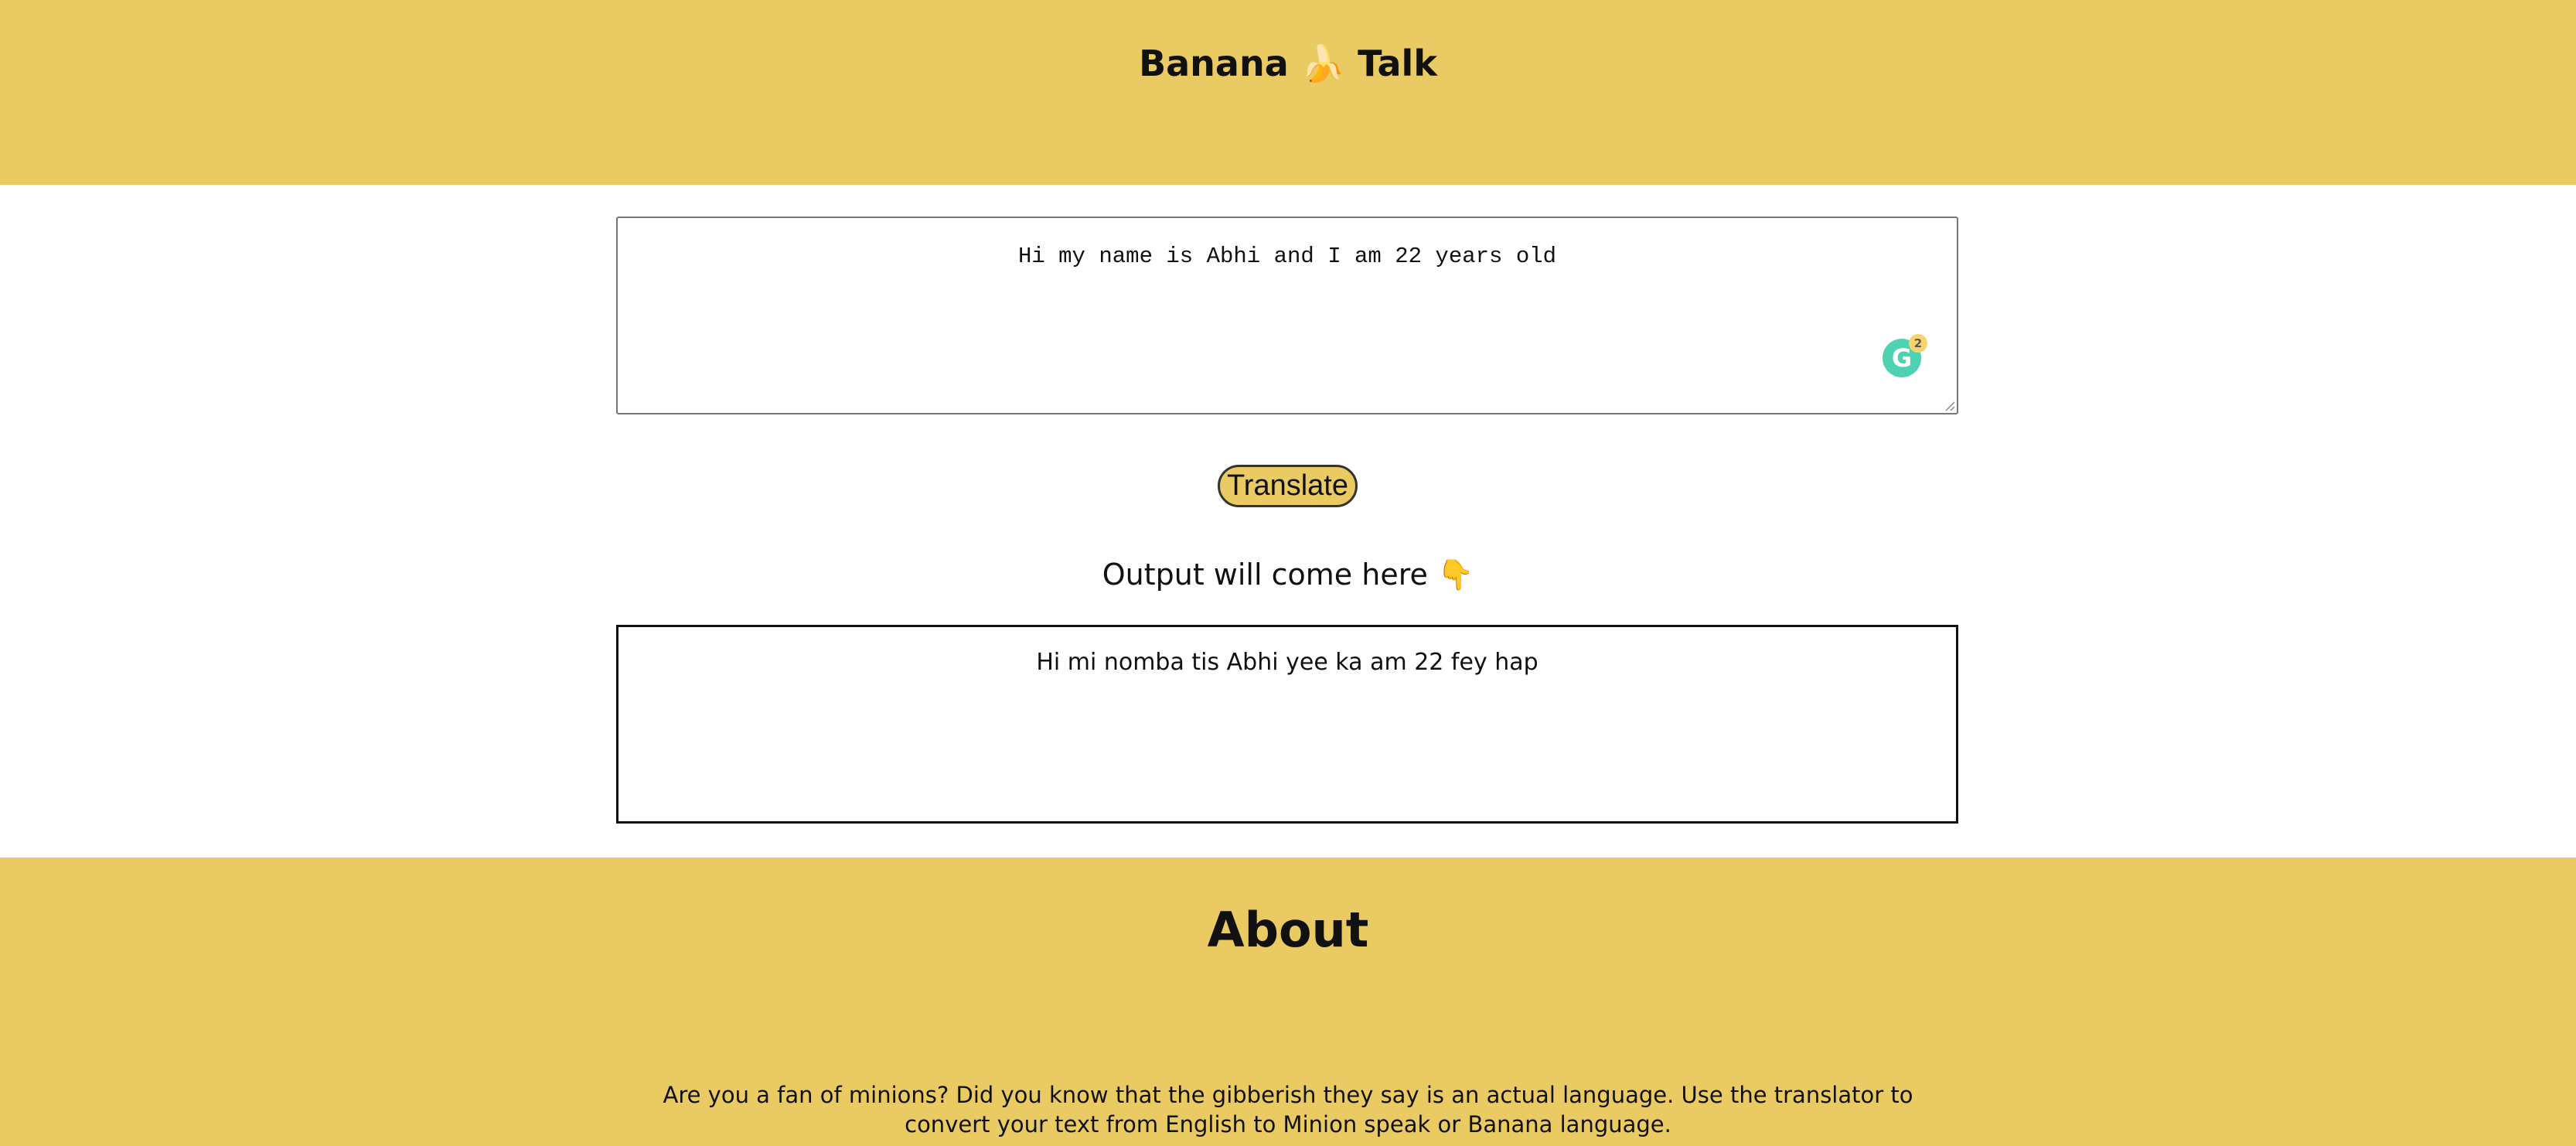 This screenshot has height=1146, width=2576. What do you see at coordinates (1949, 405) in the screenshot?
I see `resize-handle-icon` at bounding box center [1949, 405].